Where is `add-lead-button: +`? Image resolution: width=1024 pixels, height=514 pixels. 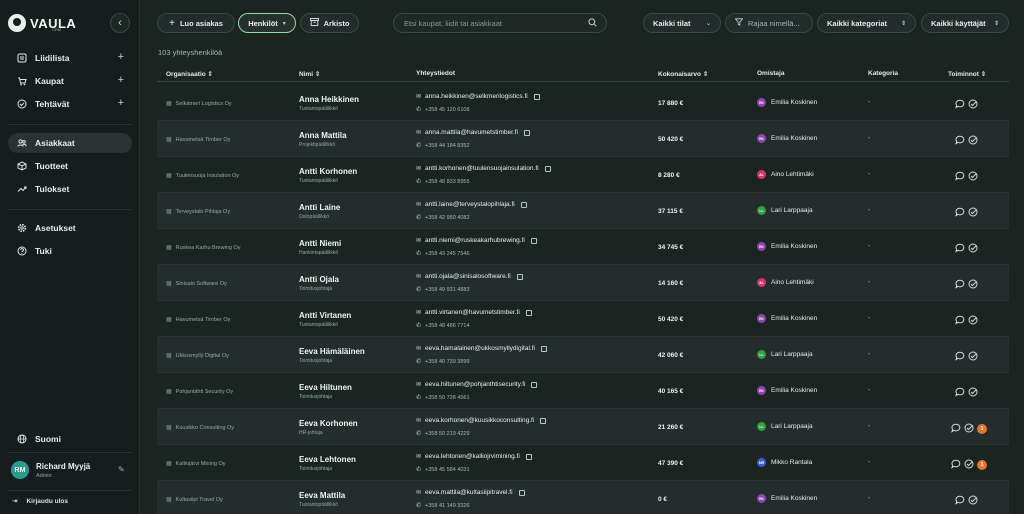 add-lead-button: + is located at coordinates (121, 57).